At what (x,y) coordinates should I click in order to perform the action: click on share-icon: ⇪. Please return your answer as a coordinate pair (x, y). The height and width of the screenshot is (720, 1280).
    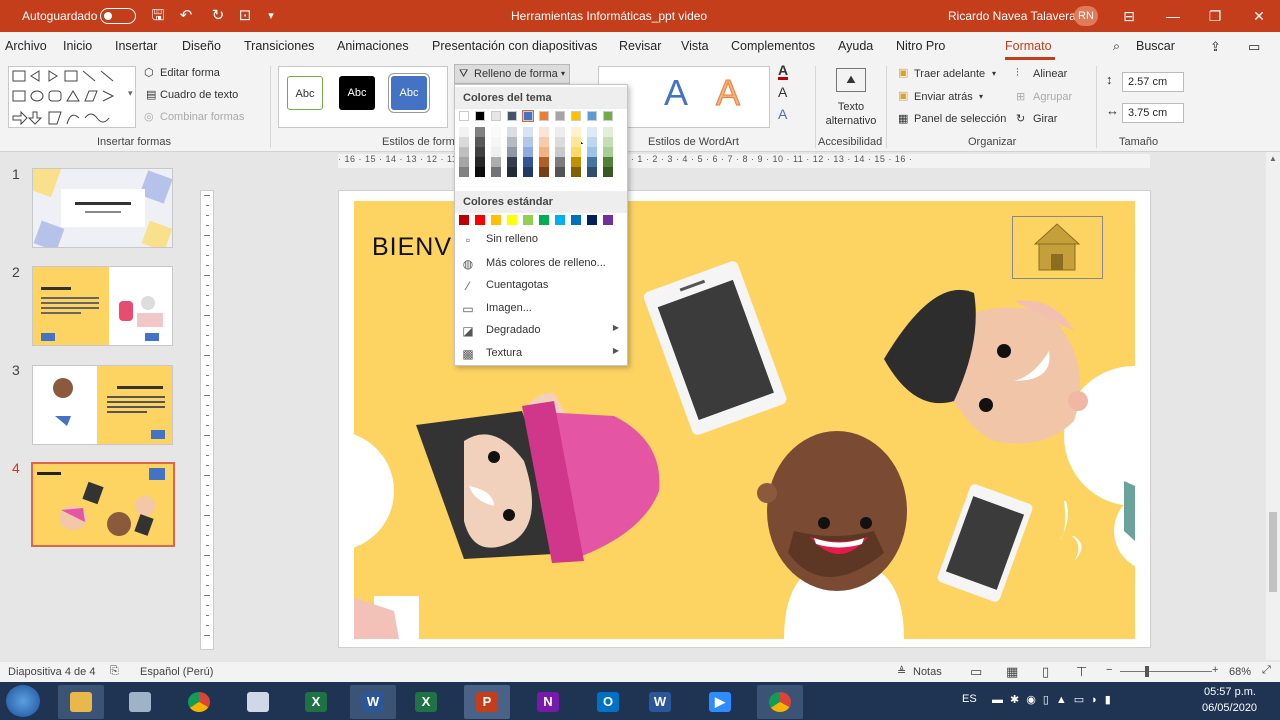
    Looking at the image, I should click on (1215, 47).